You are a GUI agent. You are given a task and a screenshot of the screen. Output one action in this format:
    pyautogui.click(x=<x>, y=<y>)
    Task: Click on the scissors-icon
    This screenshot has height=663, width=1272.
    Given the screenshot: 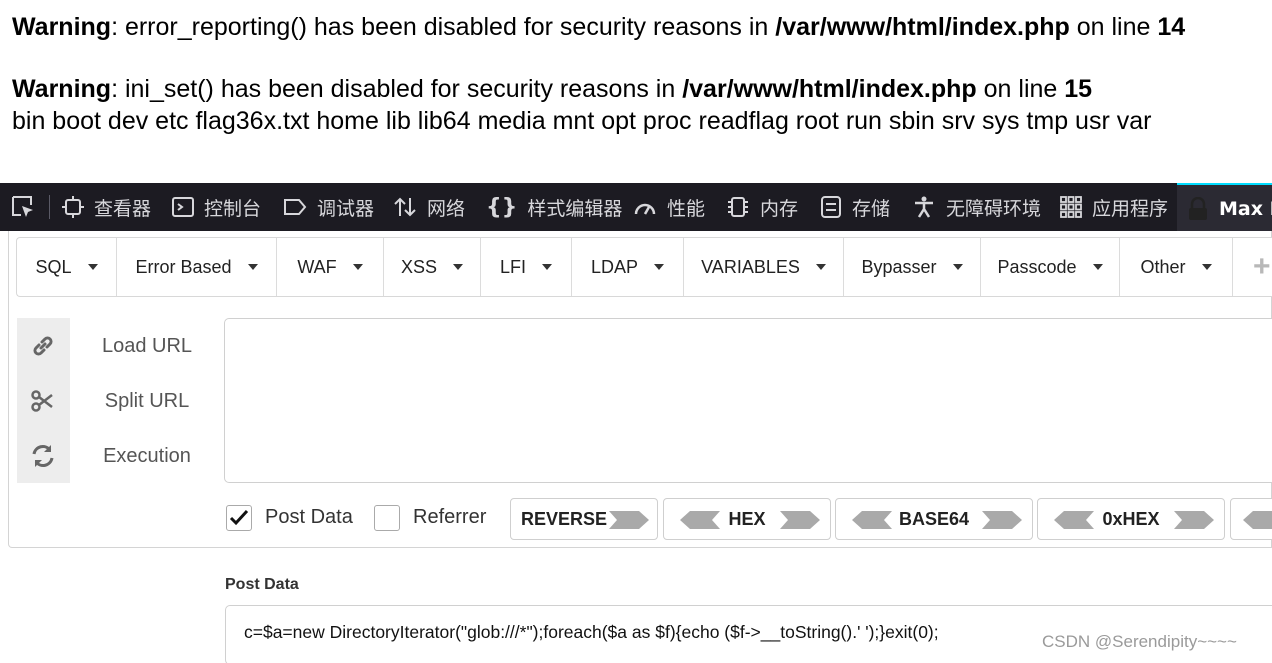 What is the action you would take?
    pyautogui.click(x=43, y=401)
    